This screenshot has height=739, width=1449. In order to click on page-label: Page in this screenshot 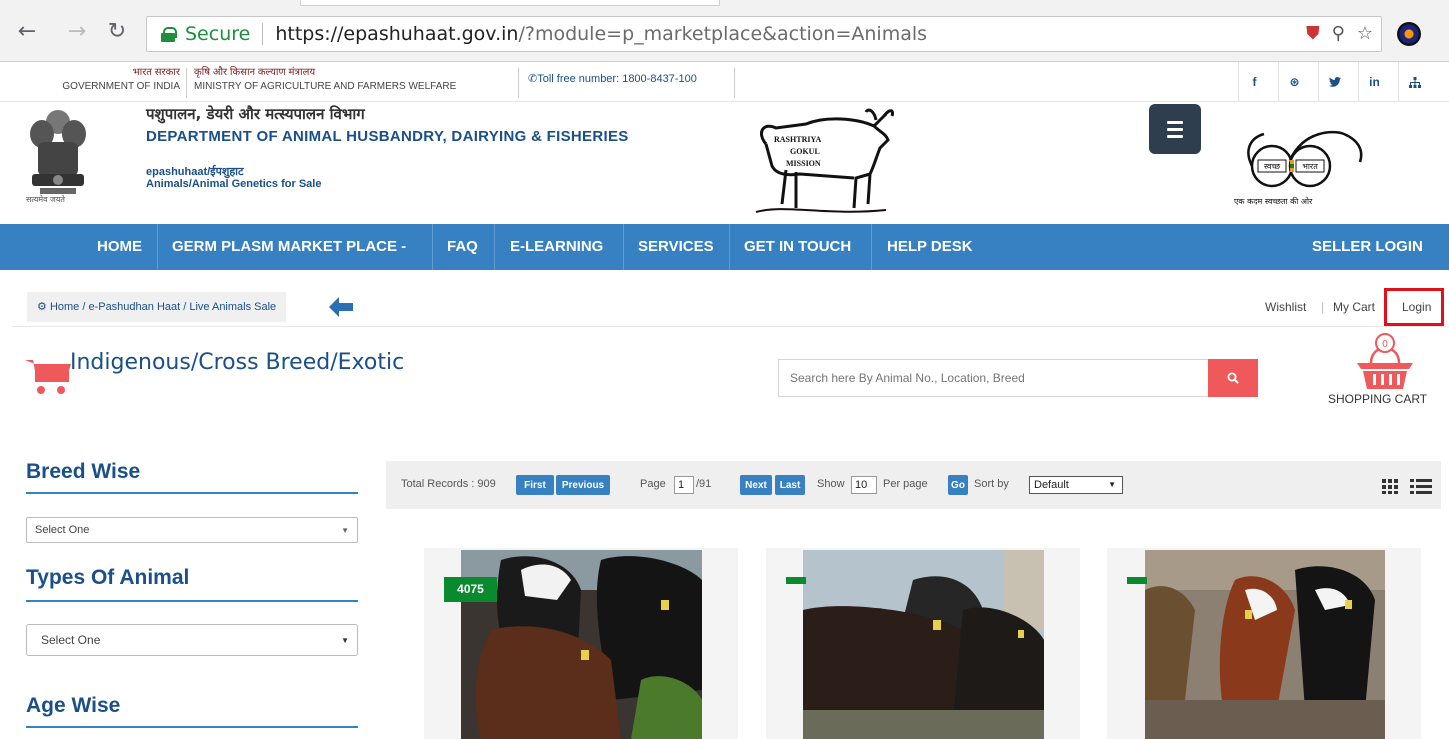, I will do `click(653, 484)`.